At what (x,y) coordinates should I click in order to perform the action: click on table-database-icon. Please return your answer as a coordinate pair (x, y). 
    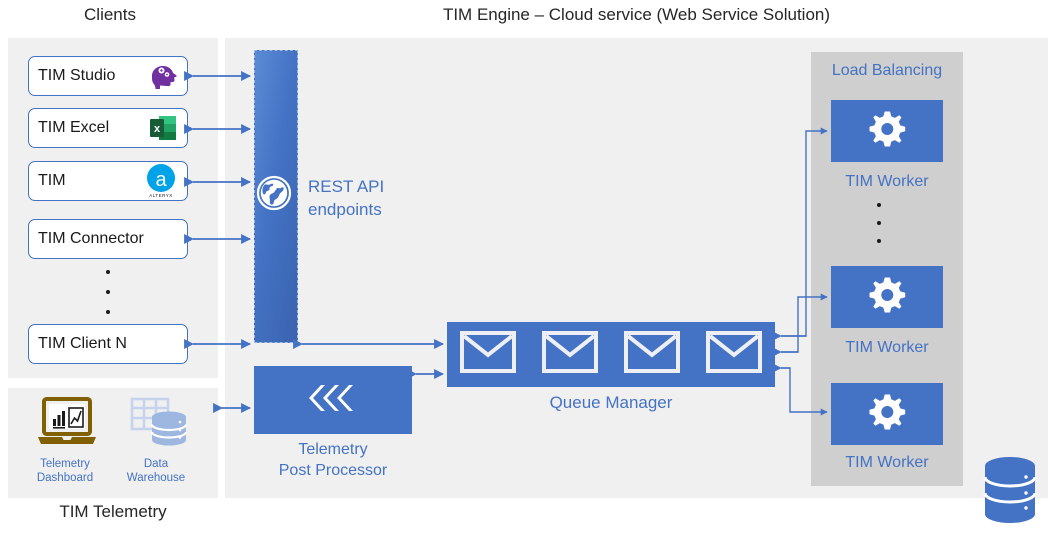
    Looking at the image, I should click on (159, 425).